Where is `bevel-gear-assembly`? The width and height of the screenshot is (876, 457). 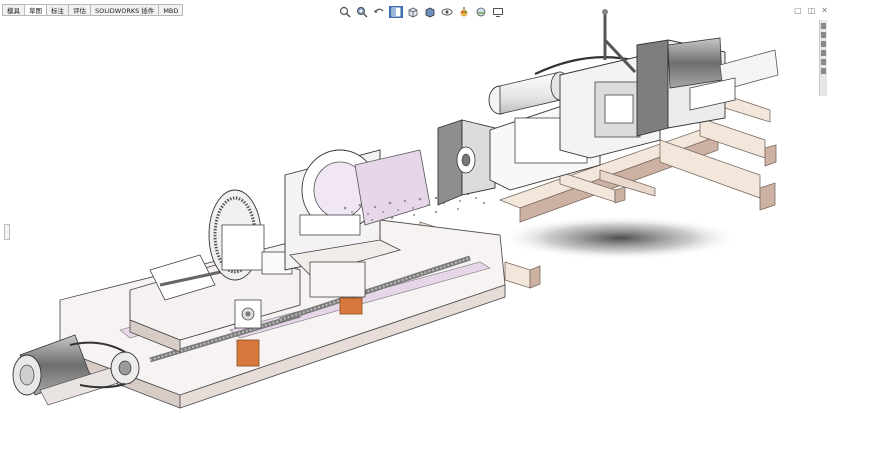 bevel-gear-assembly is located at coordinates (250, 235).